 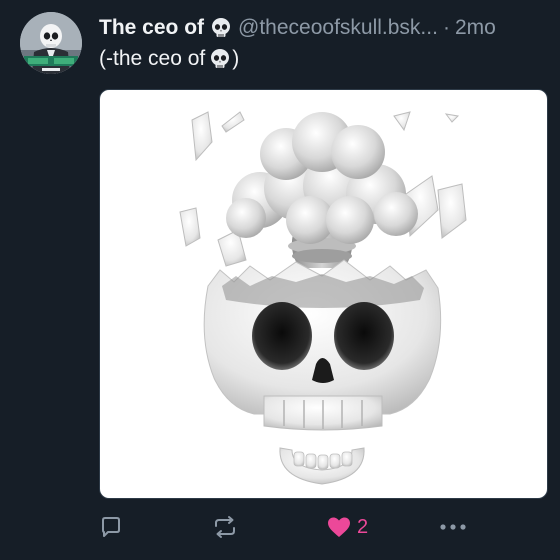 I want to click on more-icon, so click(x=453, y=527).